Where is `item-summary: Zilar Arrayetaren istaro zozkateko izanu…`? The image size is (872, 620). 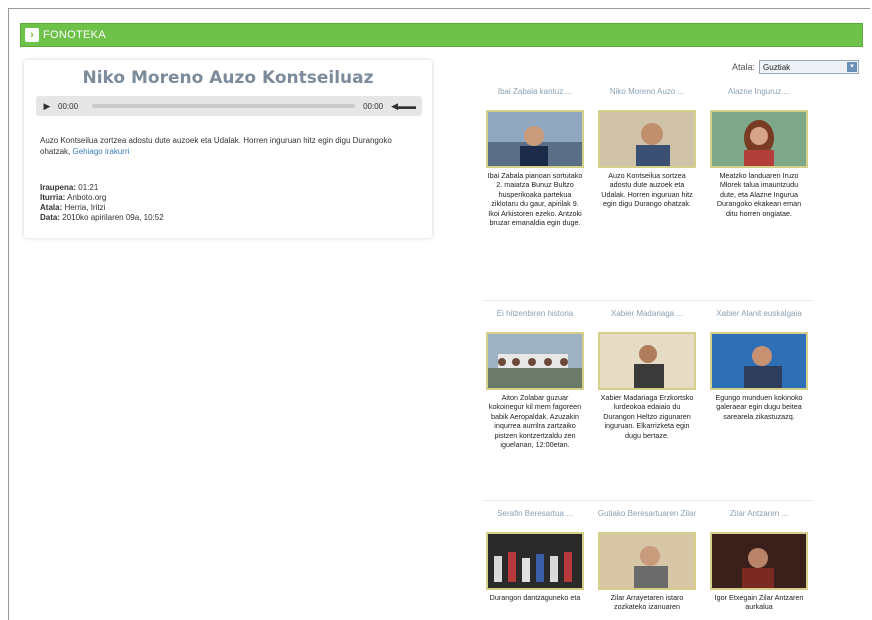 item-summary: Zilar Arrayetaren istaro zozkateko izanu… is located at coordinates (647, 602).